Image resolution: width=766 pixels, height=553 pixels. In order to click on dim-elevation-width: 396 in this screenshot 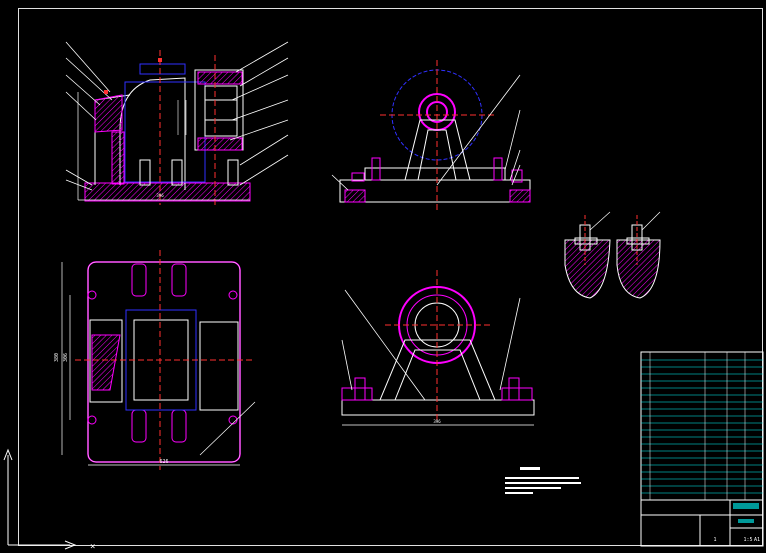, I will do `click(437, 421)`.